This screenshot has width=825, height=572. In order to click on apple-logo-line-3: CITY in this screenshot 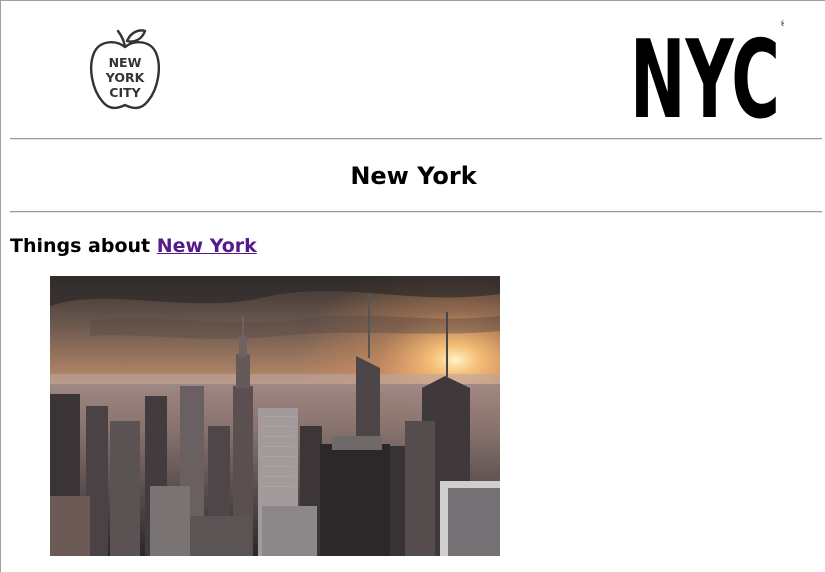, I will do `click(125, 92)`.